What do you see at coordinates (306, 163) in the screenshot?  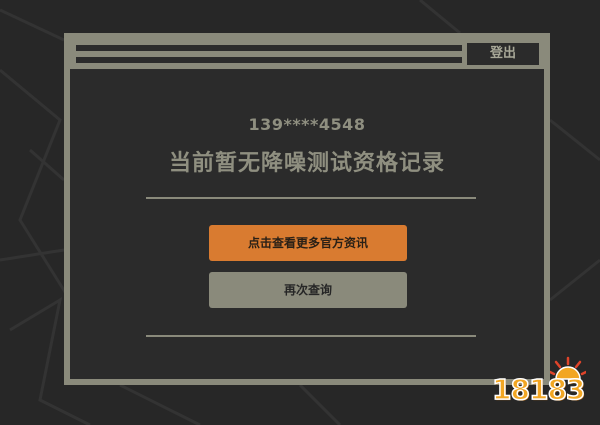 I see `page-headline: 当前暂无降噪测试资格记录` at bounding box center [306, 163].